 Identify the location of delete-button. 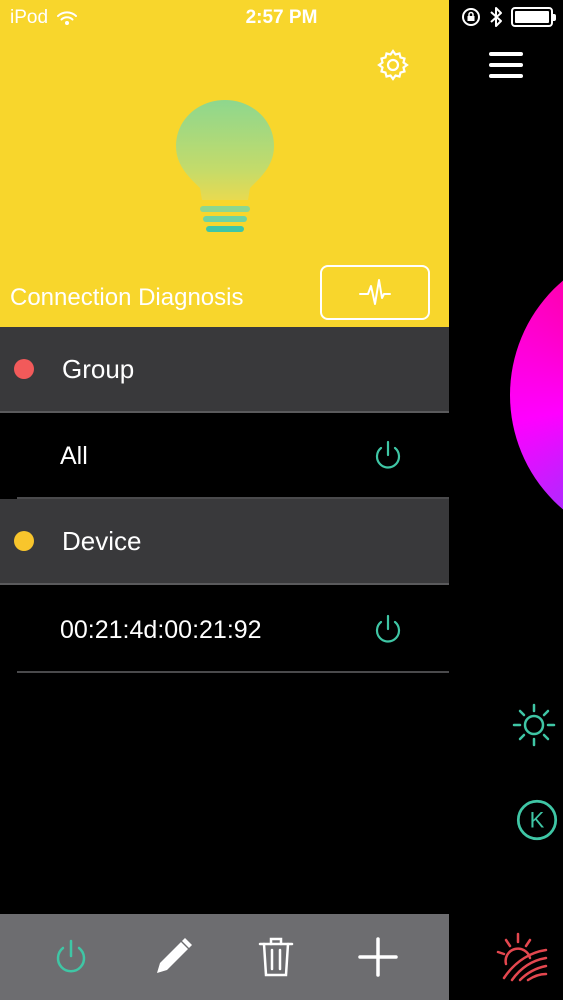
(276, 957).